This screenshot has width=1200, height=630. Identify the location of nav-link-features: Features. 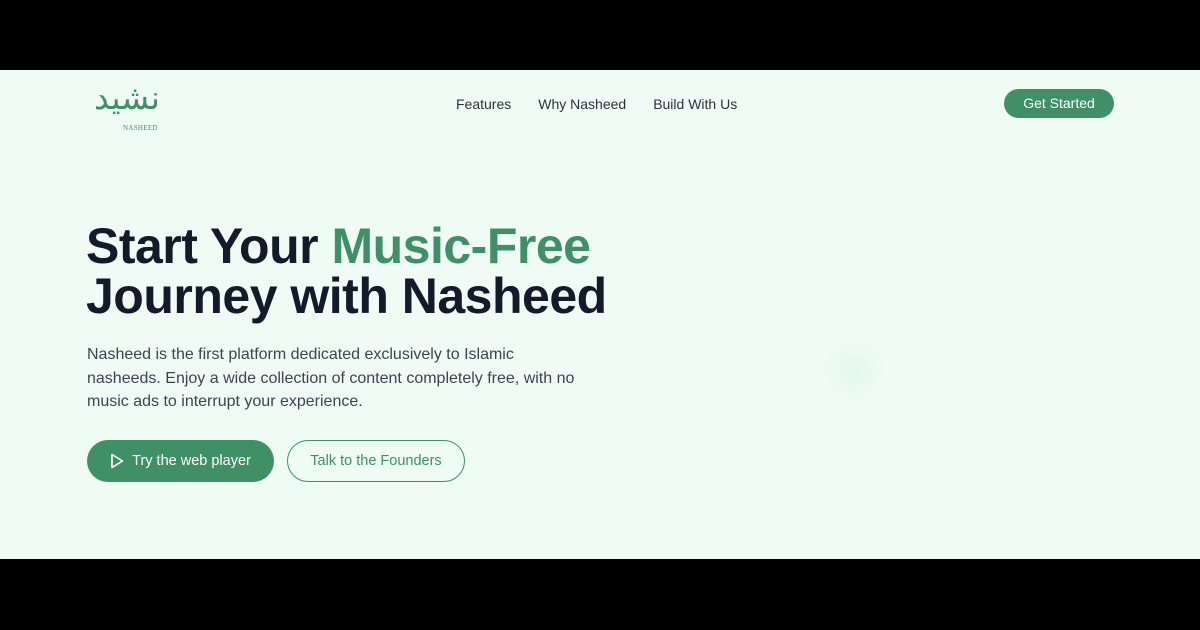
(483, 104).